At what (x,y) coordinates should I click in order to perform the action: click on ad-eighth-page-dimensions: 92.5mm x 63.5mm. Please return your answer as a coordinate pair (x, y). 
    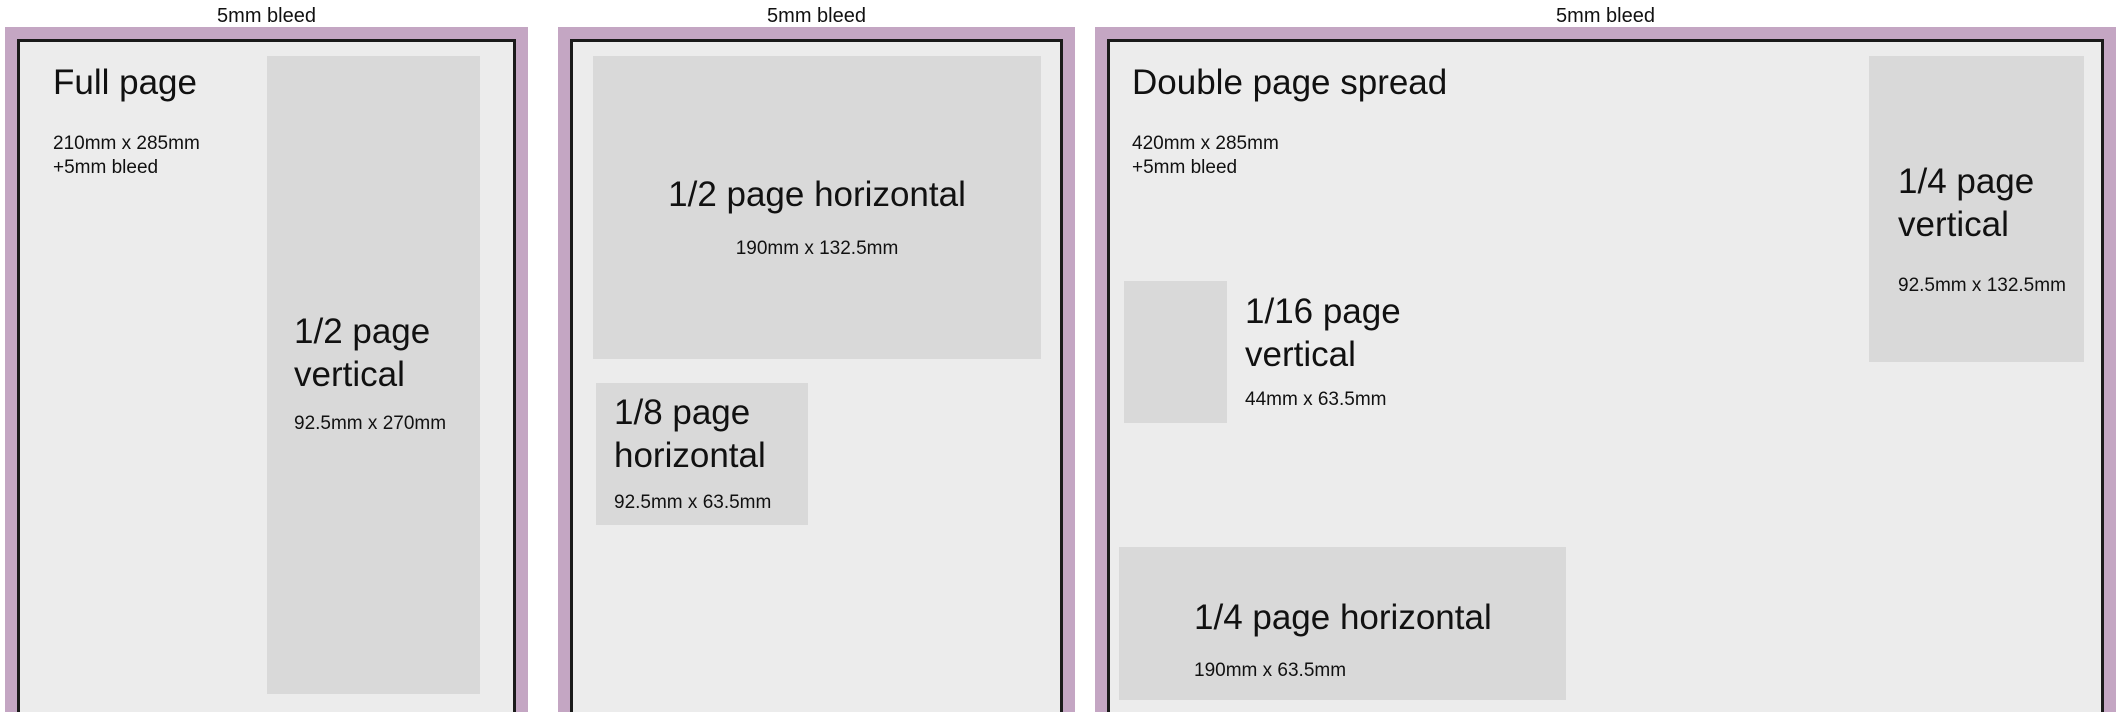
    Looking at the image, I should click on (693, 502).